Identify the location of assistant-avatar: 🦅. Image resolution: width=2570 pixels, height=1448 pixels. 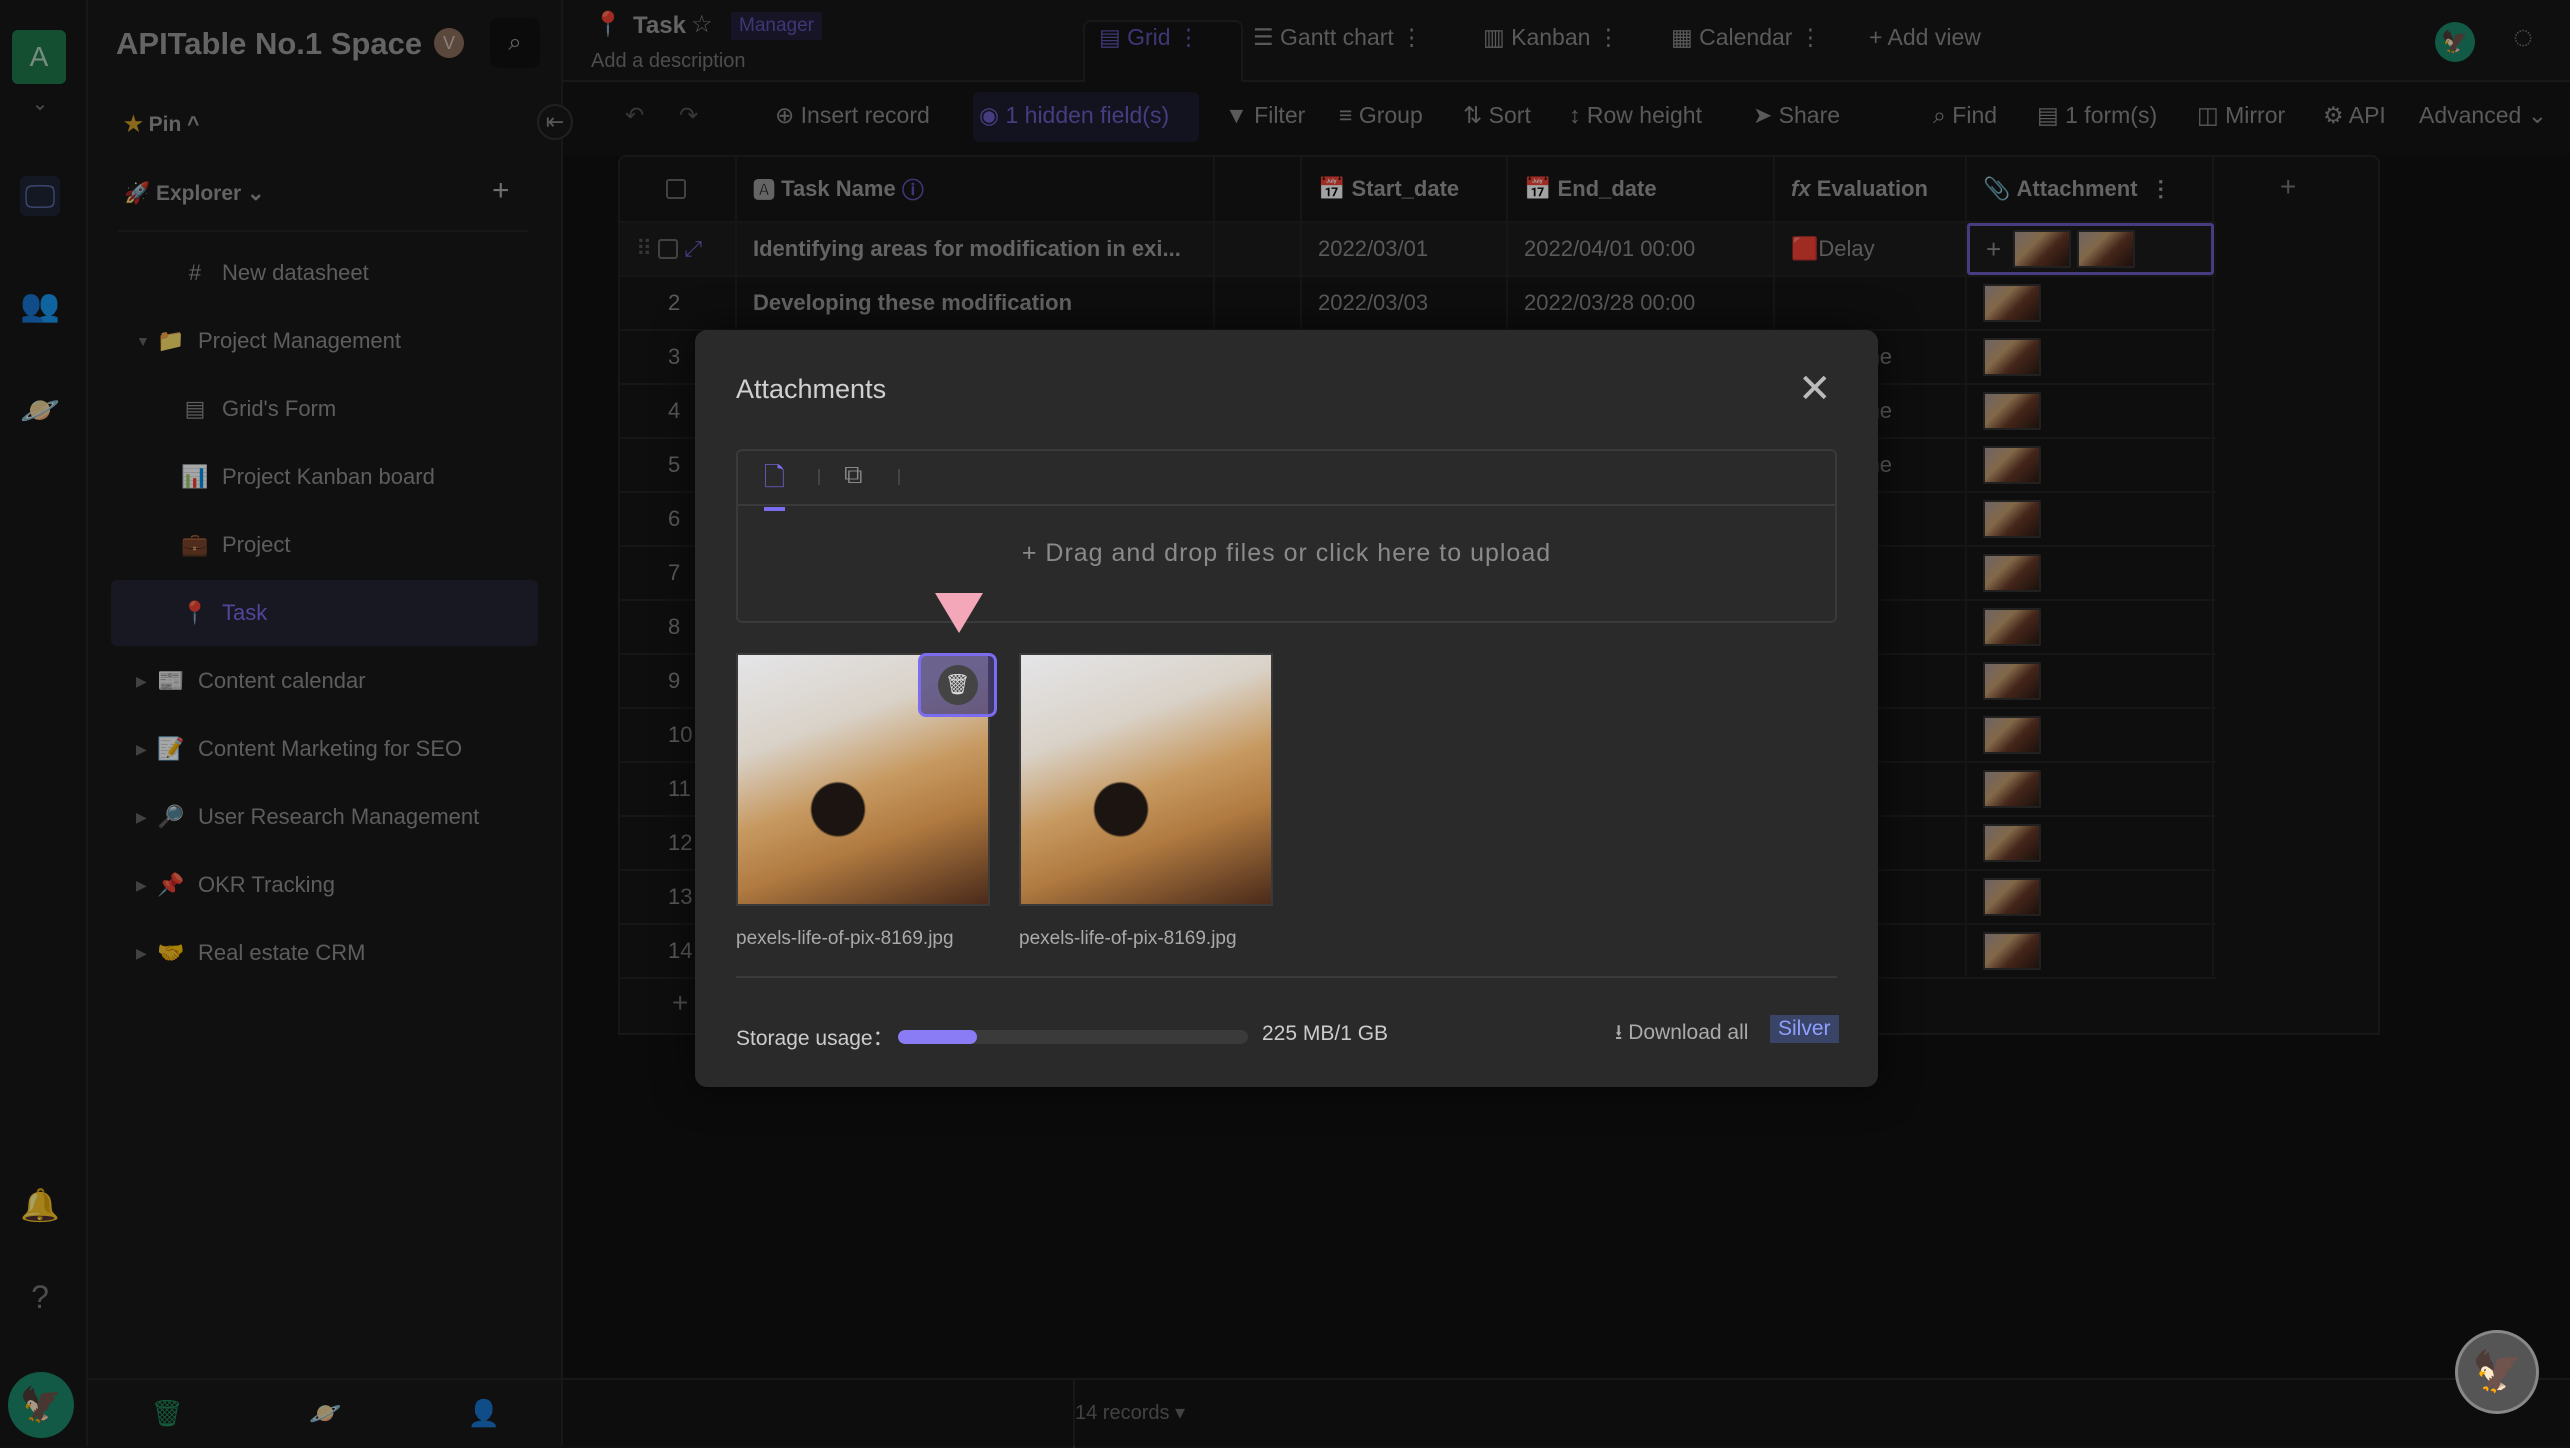
(2497, 1372).